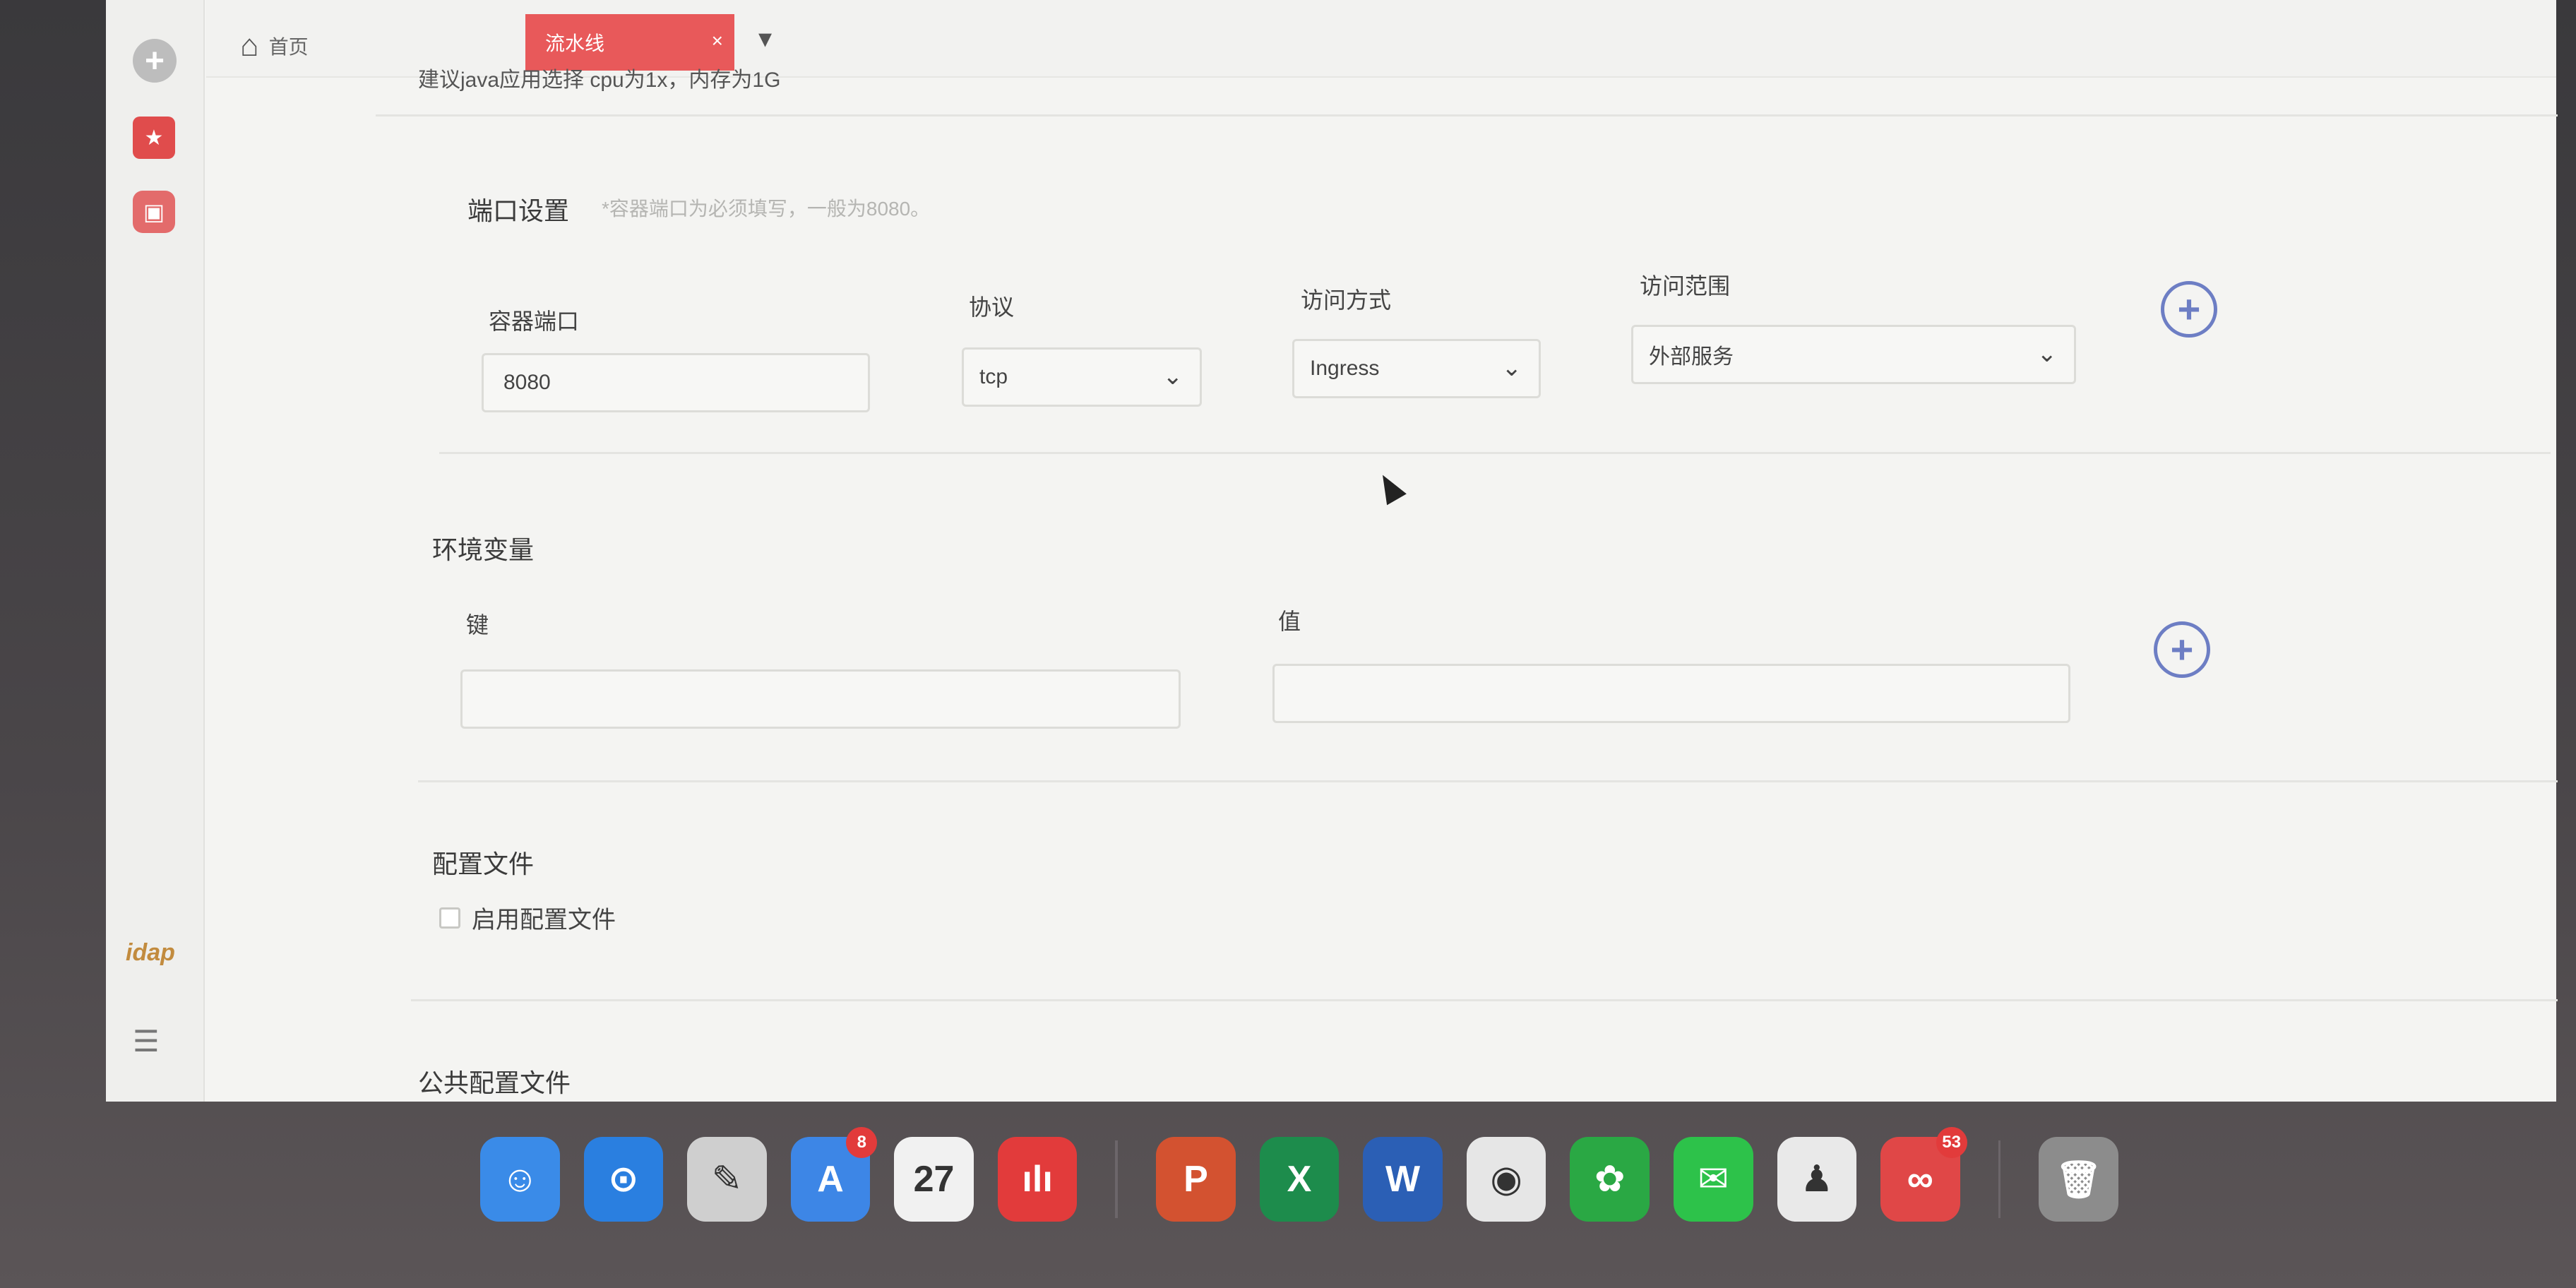 The width and height of the screenshot is (2576, 1288). Describe the element at coordinates (1713, 1179) in the screenshot. I see `dock-wechat-icon: ✉` at that location.